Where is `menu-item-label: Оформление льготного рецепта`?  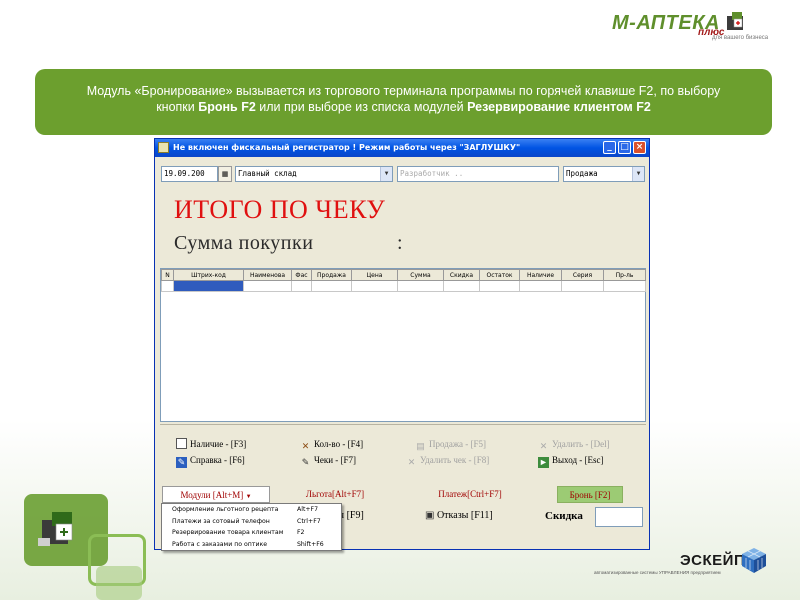 menu-item-label: Оформление льготного рецепта is located at coordinates (225, 509).